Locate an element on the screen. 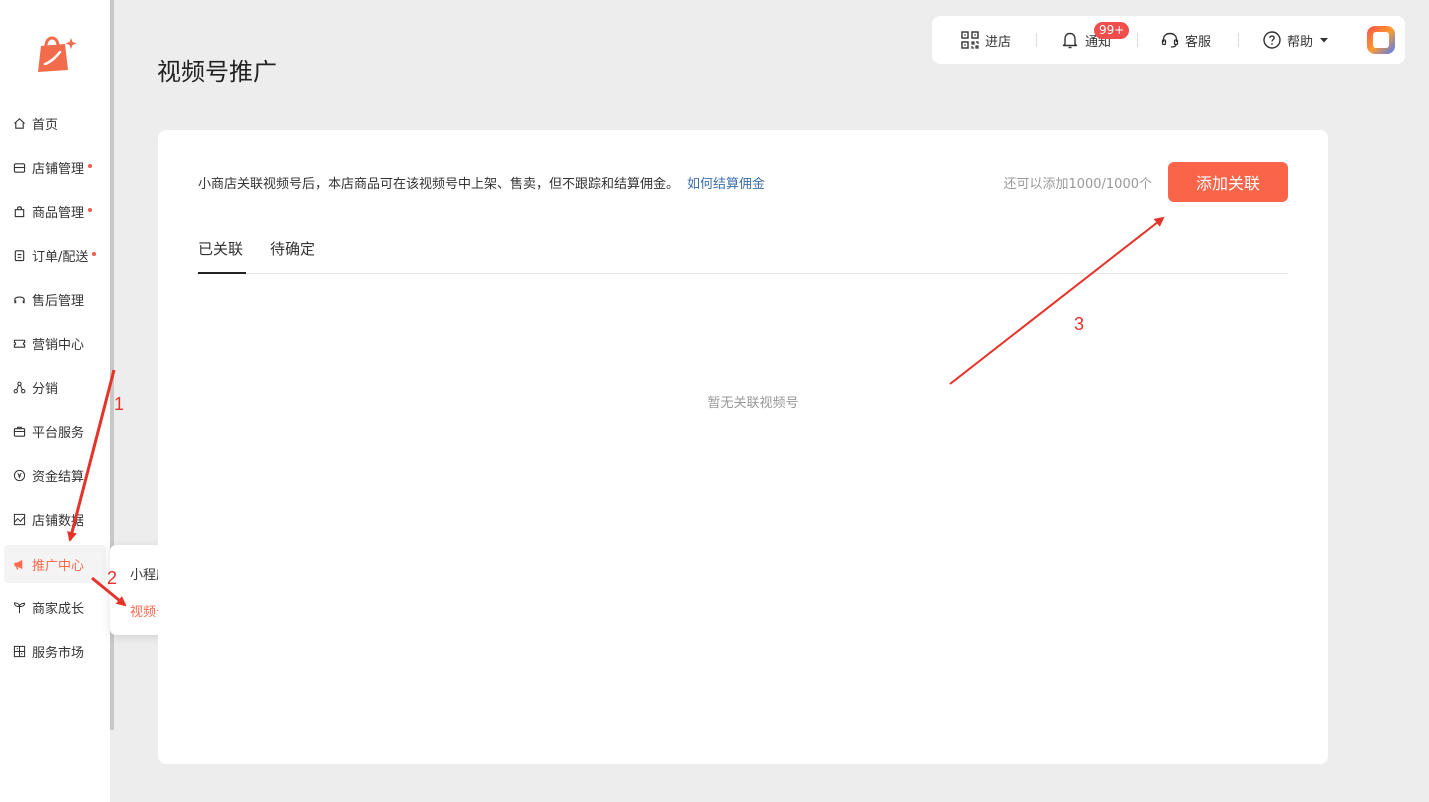 The width and height of the screenshot is (1429, 802). commission-help-link: 如何结算佣金 is located at coordinates (726, 184).